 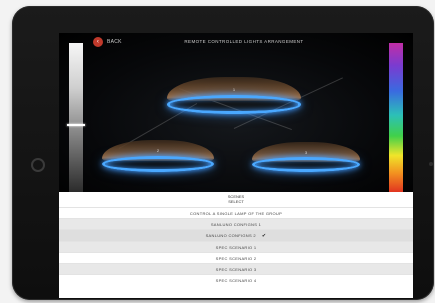 I want to click on brightness-slider, so click(x=76, y=118).